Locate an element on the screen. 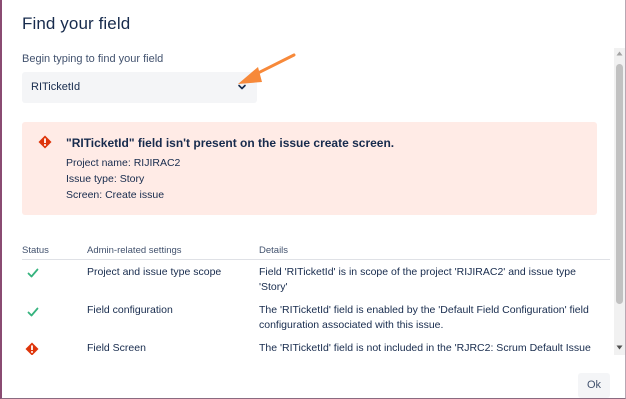 The width and height of the screenshot is (626, 399). scroll-down-icon is located at coordinates (619, 347).